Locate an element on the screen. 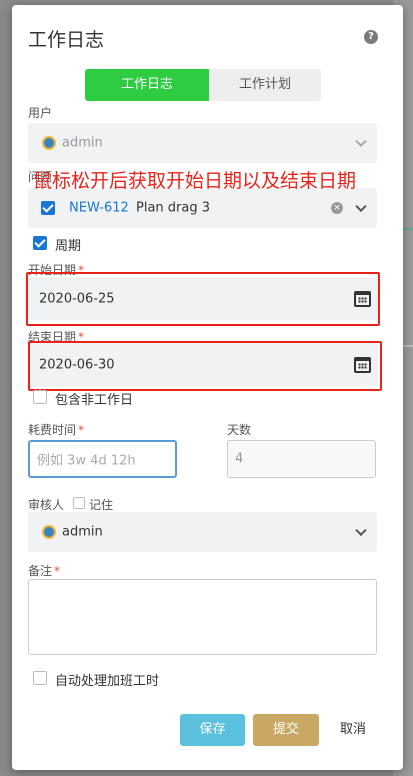 This screenshot has height=776, width=413. auto-overtime-label: 自动处理加班工时 is located at coordinates (107, 681).